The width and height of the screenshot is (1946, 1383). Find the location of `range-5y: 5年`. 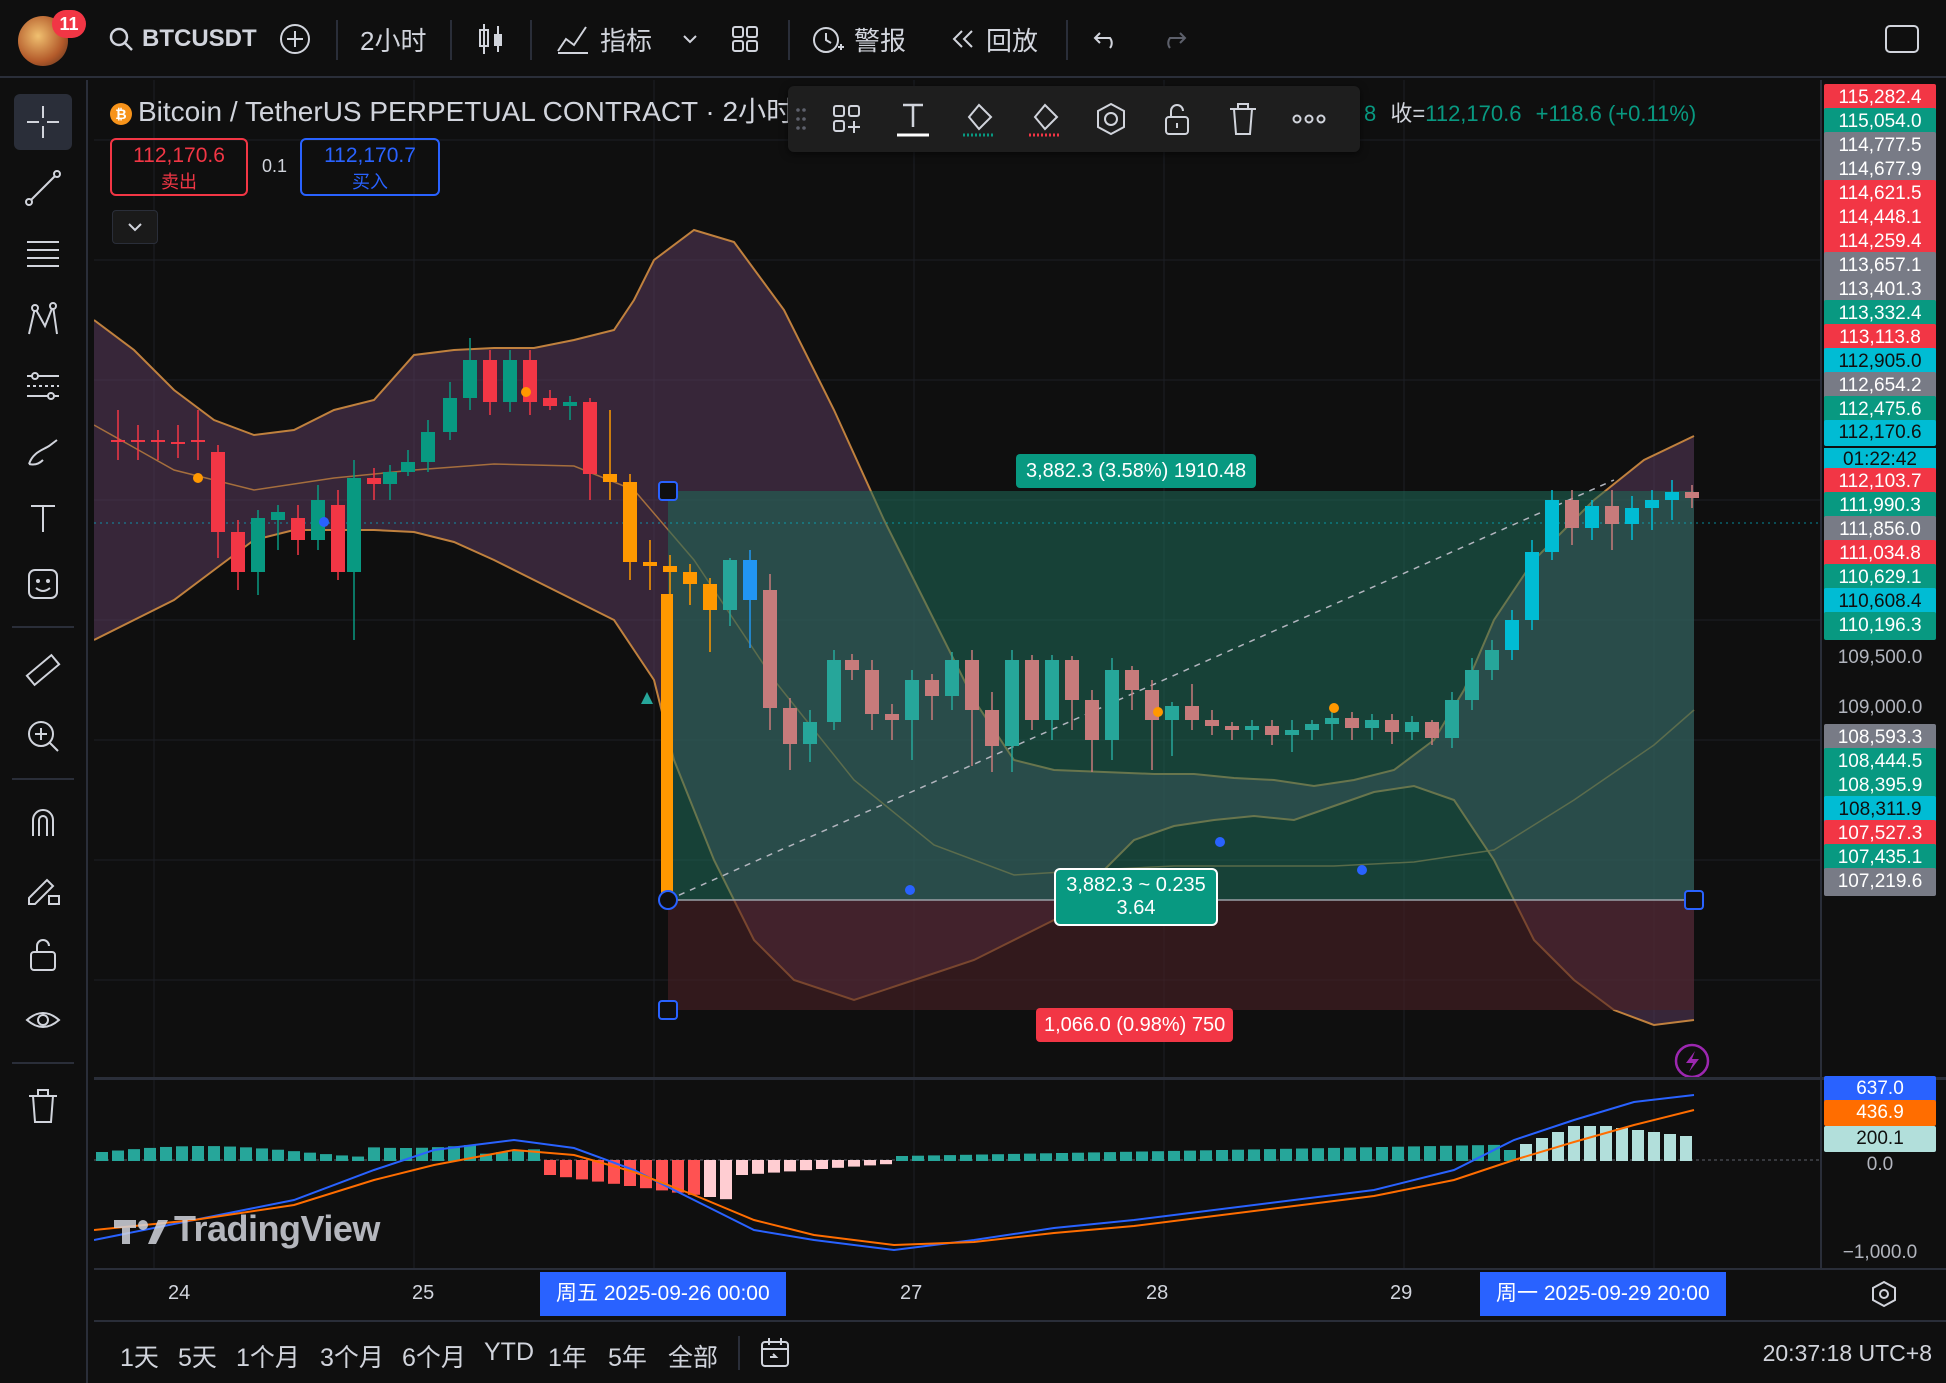

range-5y: 5年 is located at coordinates (627, 1356).